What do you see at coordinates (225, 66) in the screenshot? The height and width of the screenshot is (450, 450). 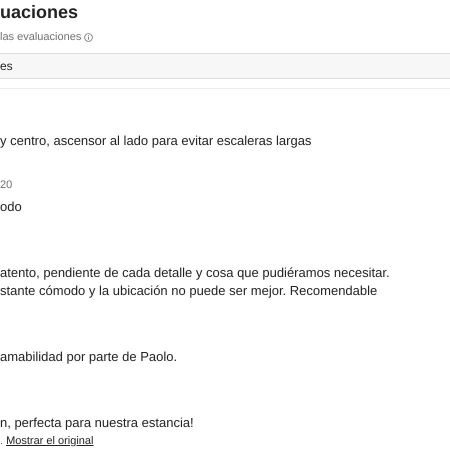 I see `search-field: es` at bounding box center [225, 66].